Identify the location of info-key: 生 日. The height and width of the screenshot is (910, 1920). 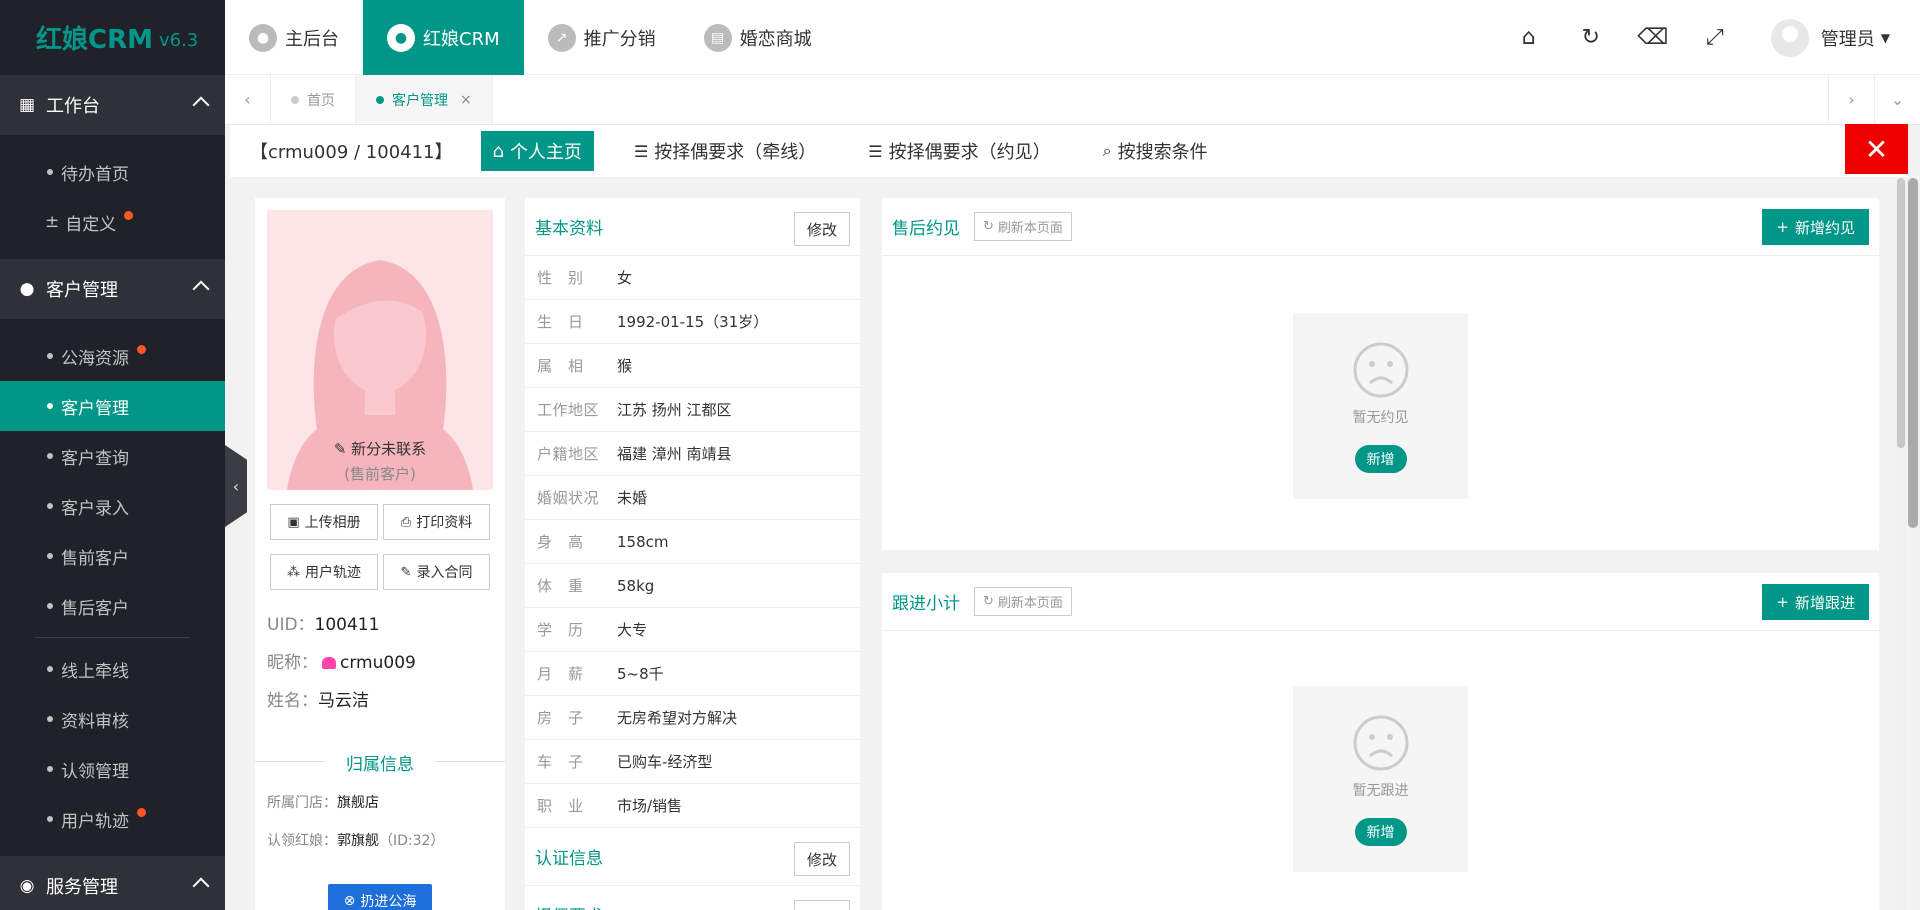
(560, 322).